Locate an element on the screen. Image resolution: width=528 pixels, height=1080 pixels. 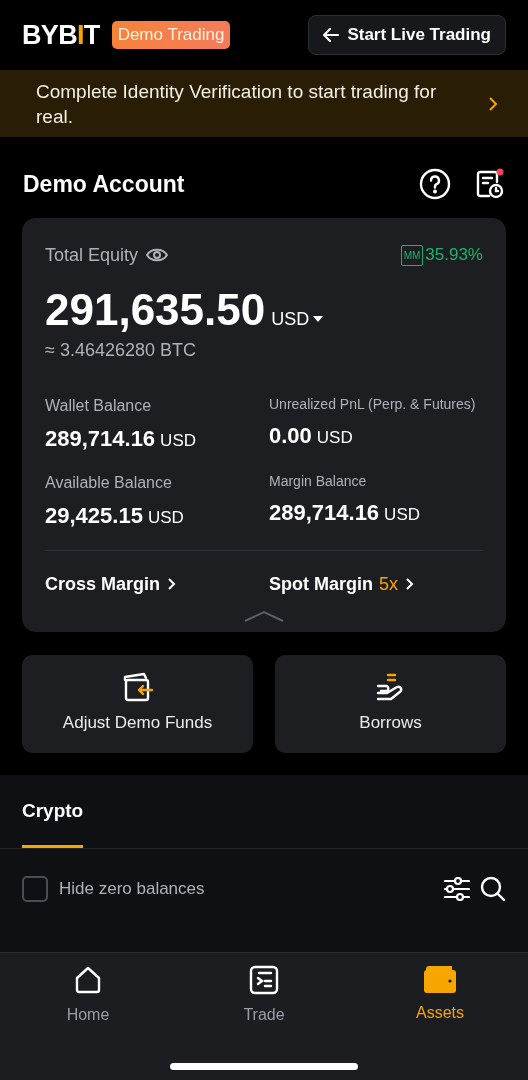
action-button: Borrows is located at coordinates (390, 703).